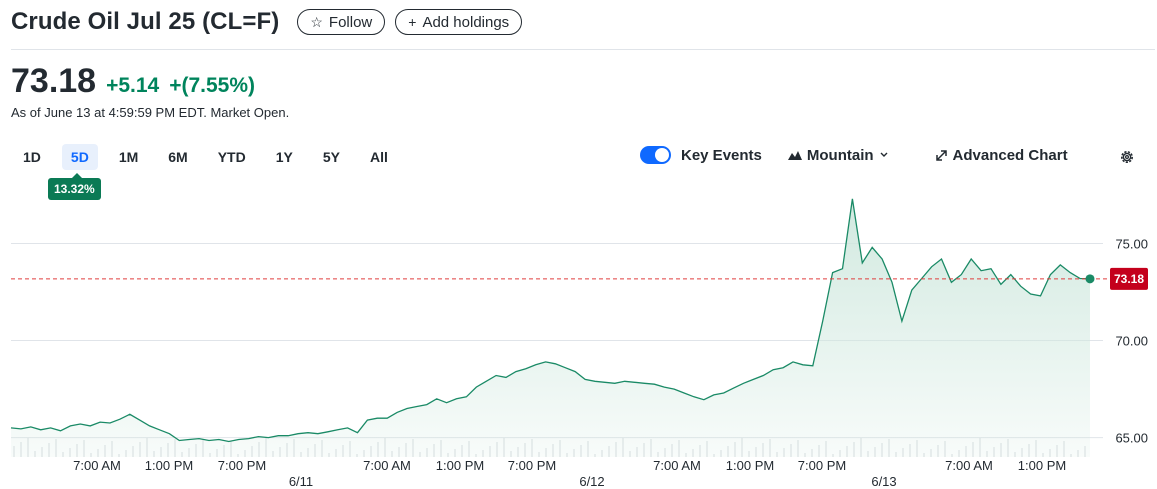  I want to click on range-tab-5d: 5D, so click(79, 157).